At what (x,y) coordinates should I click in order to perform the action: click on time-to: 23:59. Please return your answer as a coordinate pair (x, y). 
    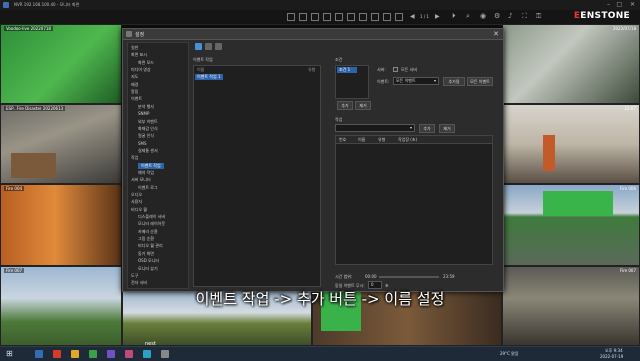
    Looking at the image, I should click on (449, 276).